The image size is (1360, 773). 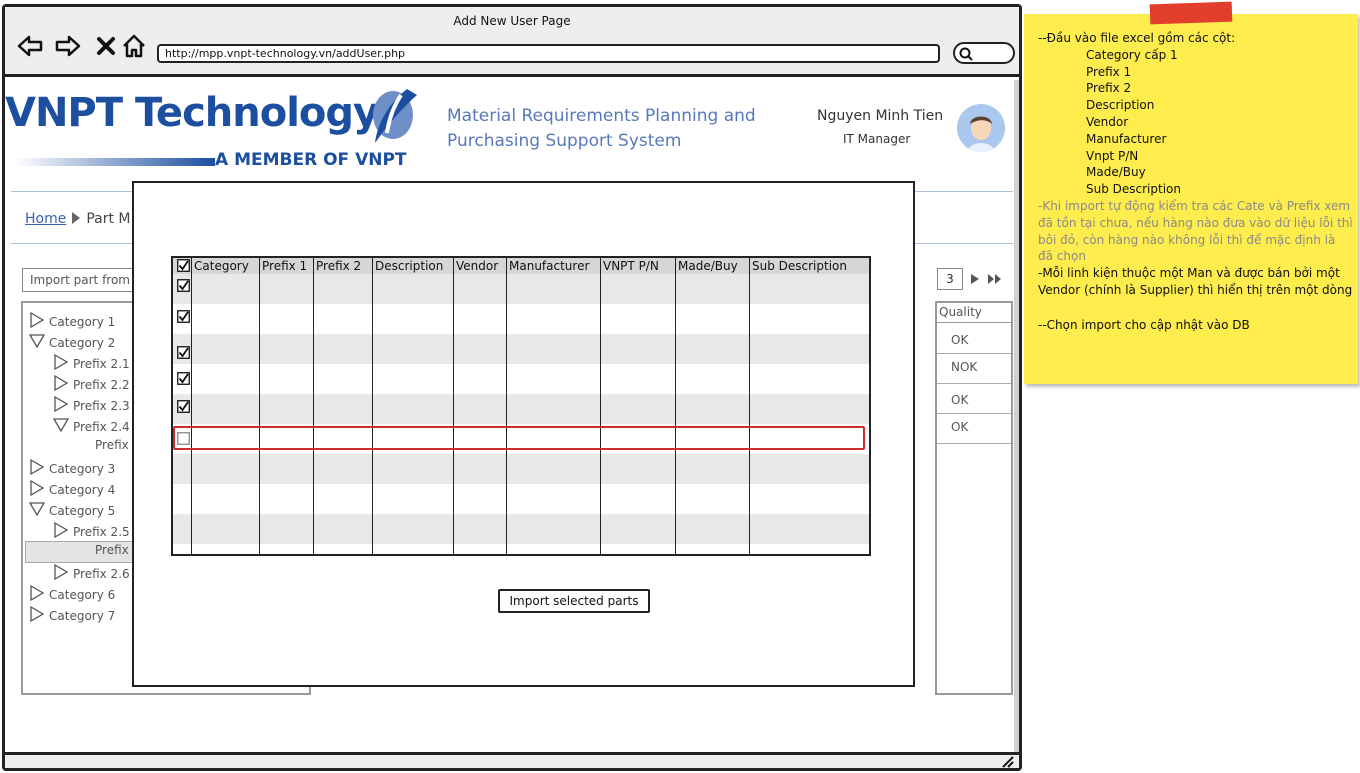 What do you see at coordinates (549, 266) in the screenshot?
I see `grid-column-header: Manufacturer` at bounding box center [549, 266].